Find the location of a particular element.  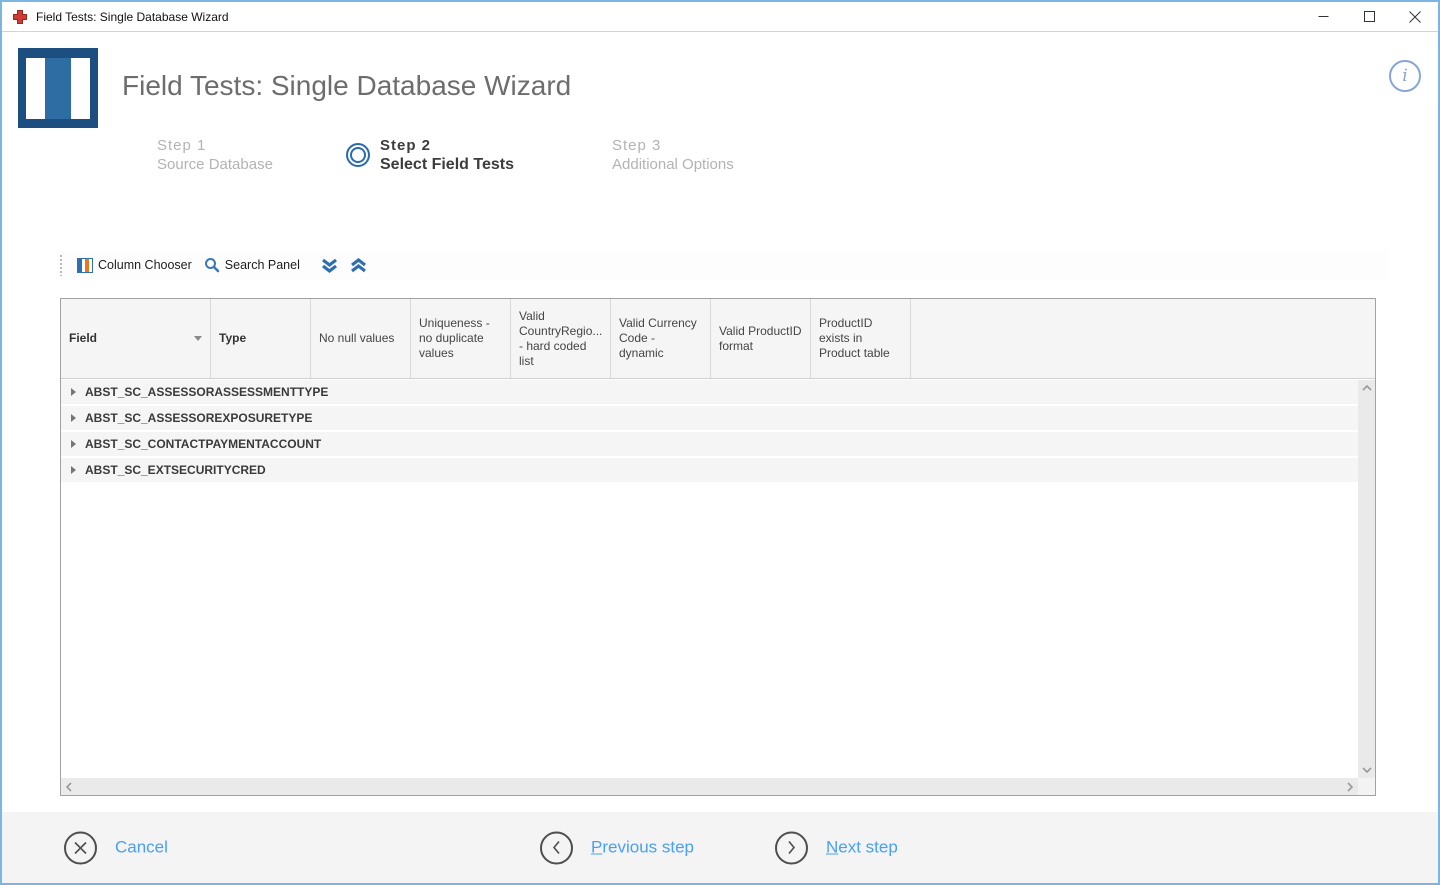

scroll-right-icon is located at coordinates (1350, 786).